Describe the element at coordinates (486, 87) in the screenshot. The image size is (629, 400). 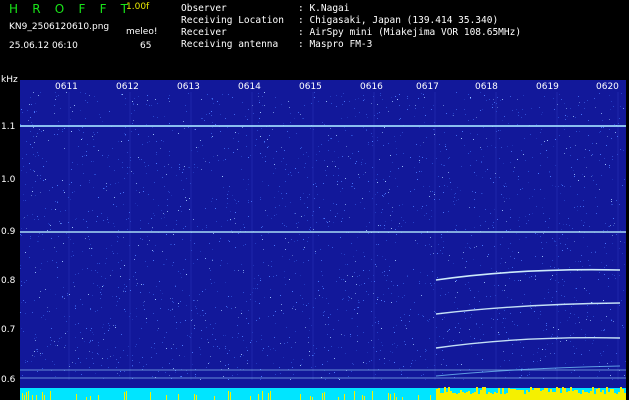
I see `time-tick-label: 0618` at that location.